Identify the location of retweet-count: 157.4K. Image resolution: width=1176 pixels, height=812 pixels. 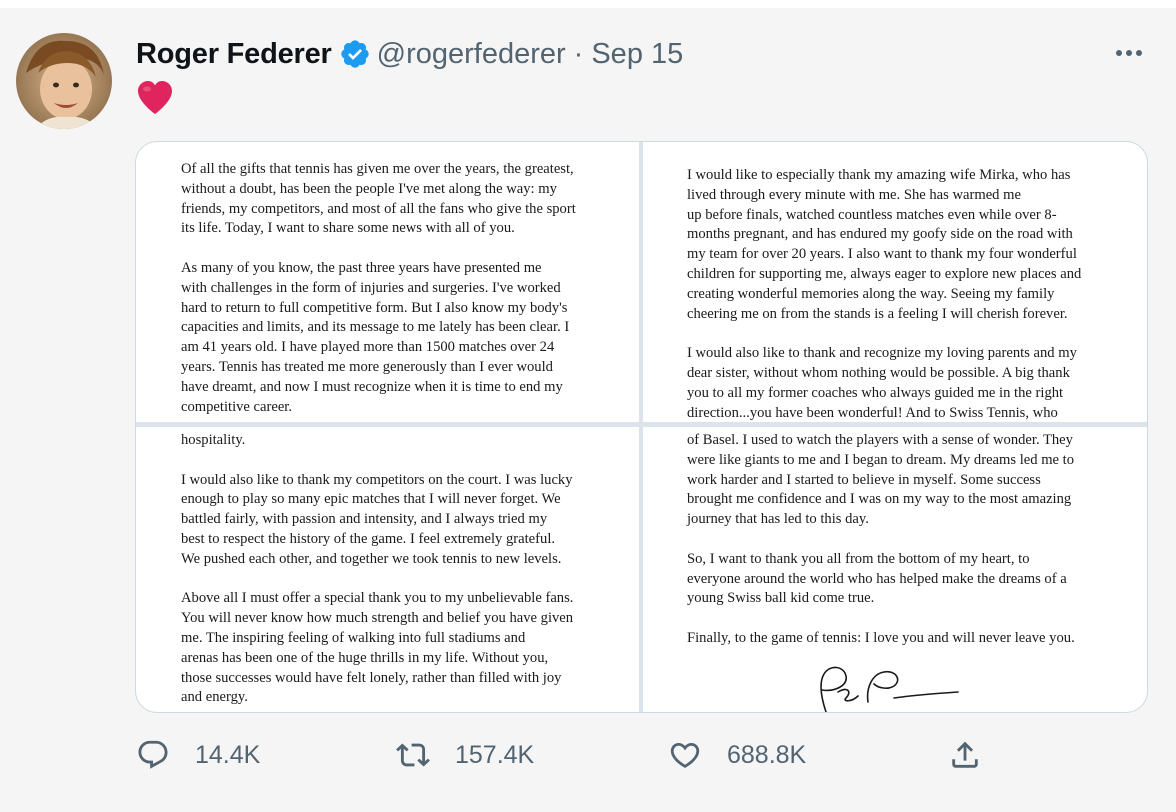
(495, 755).